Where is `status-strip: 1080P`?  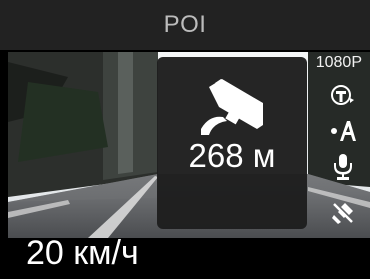 status-strip: 1080P is located at coordinates (337, 140).